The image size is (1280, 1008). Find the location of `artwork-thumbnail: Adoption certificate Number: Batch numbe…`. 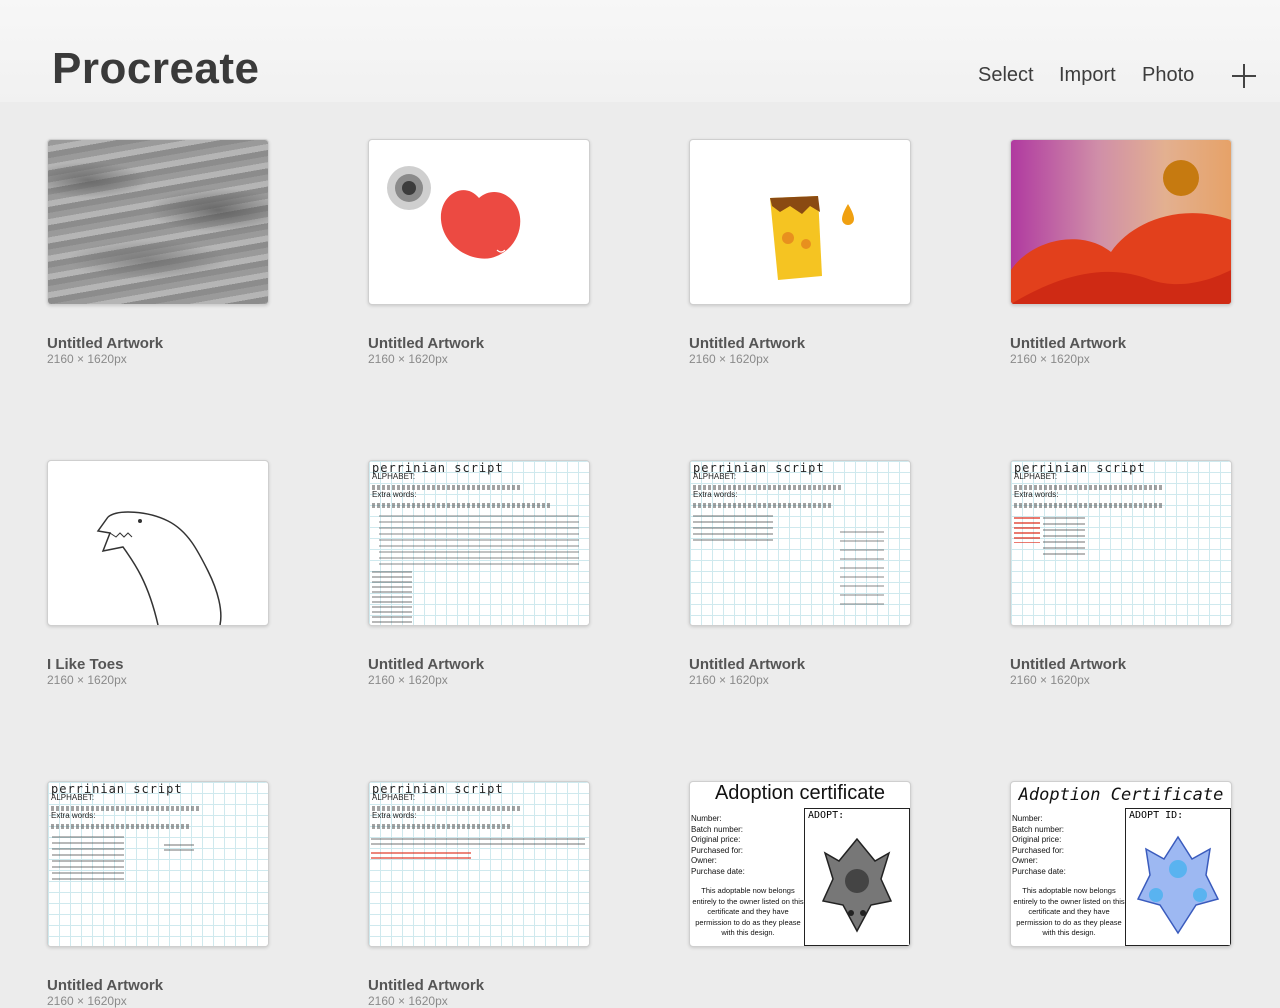

artwork-thumbnail: Adoption certificate Number: Batch numbe… is located at coordinates (800, 864).